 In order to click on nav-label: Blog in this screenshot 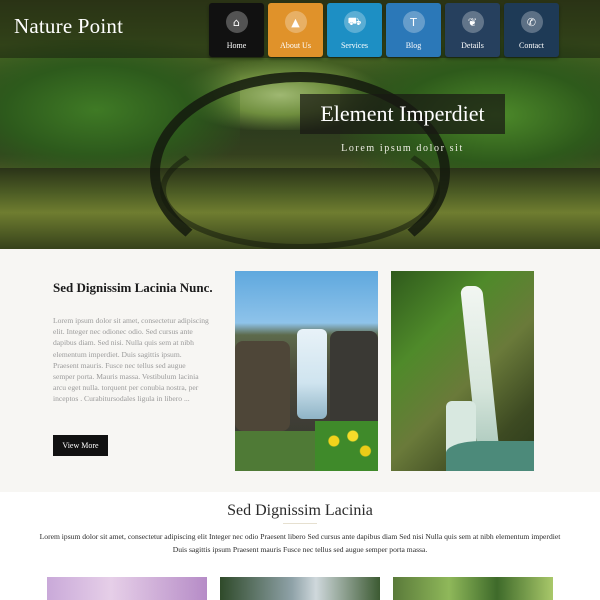, I will do `click(413, 45)`.